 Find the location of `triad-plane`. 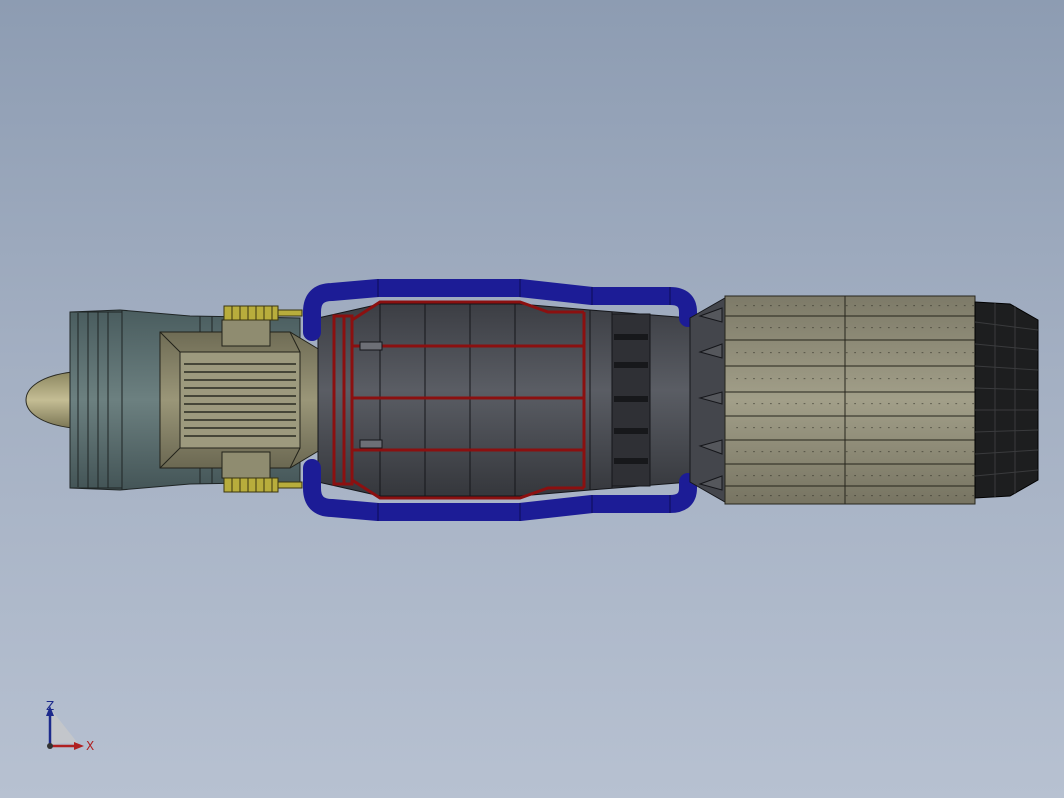

triad-plane is located at coordinates (65, 727).